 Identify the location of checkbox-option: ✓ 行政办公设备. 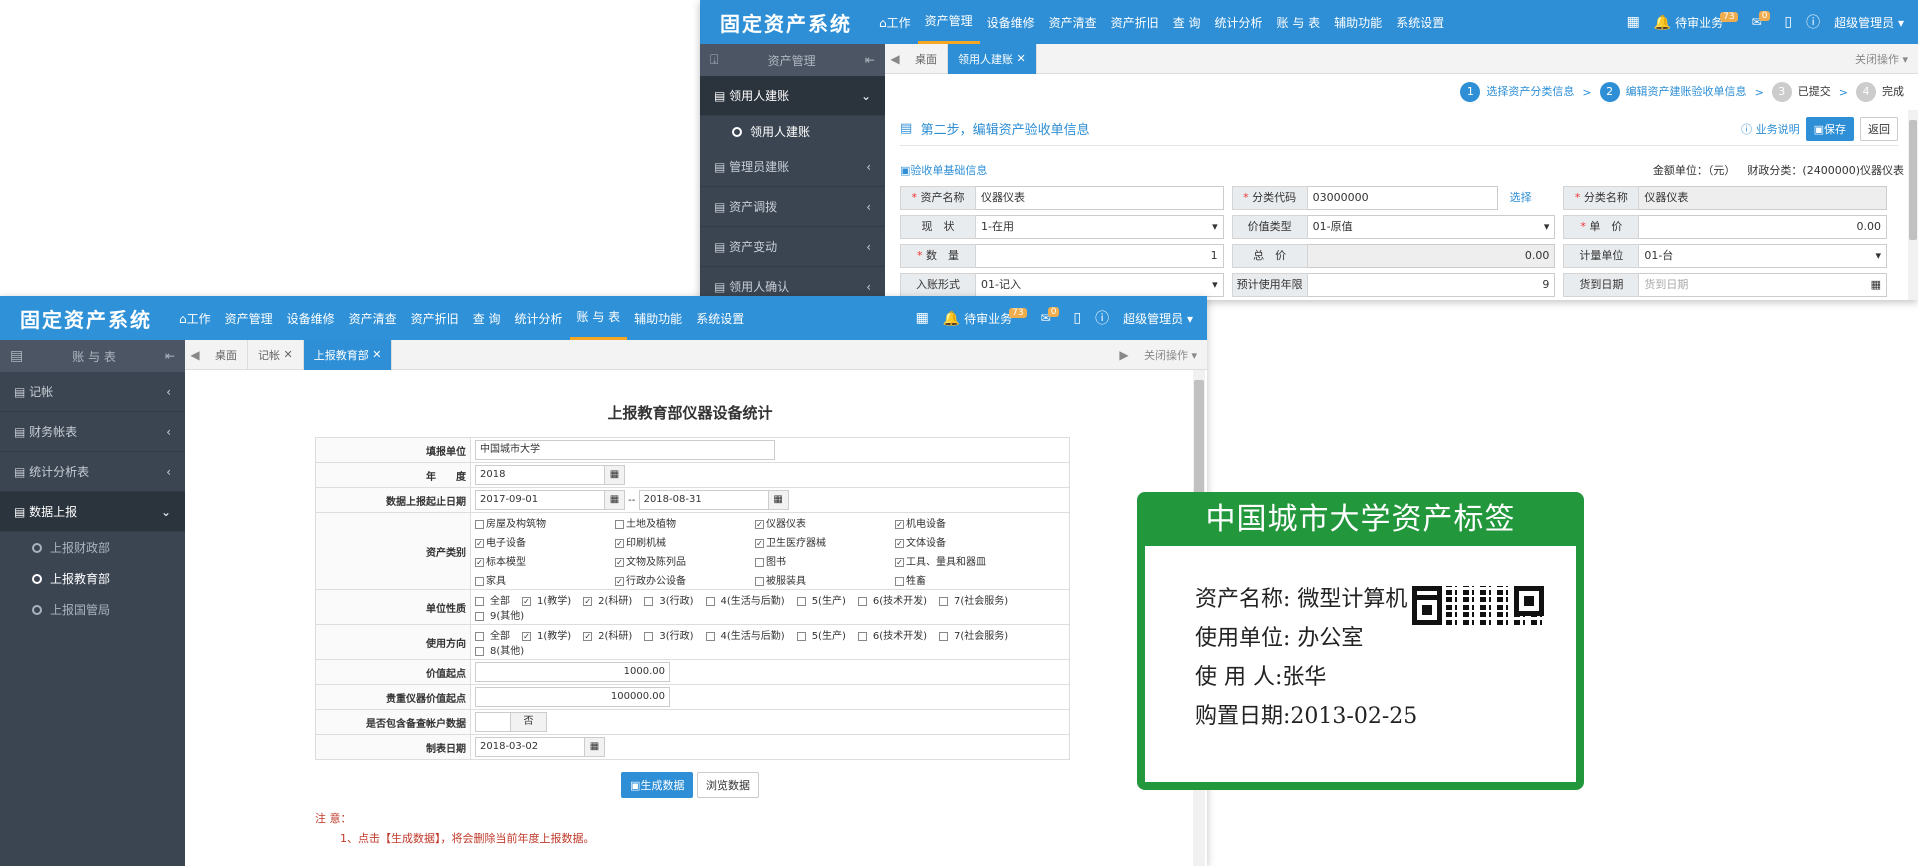
(685, 579).